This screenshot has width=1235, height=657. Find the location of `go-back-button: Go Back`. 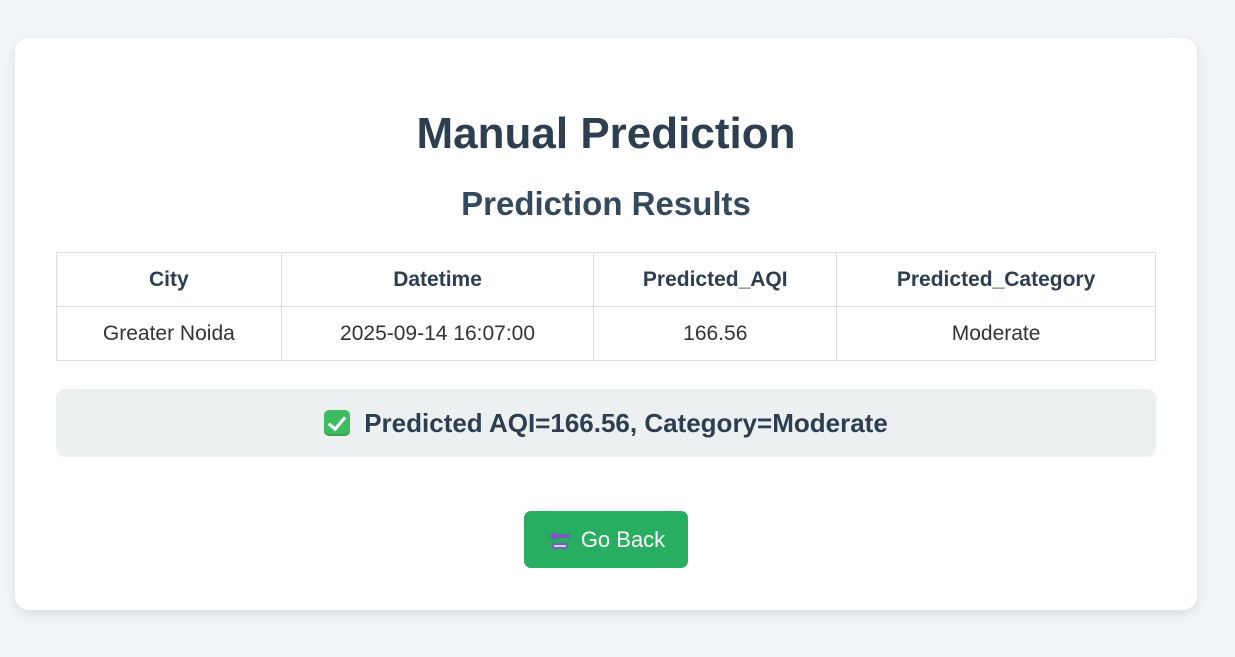

go-back-button: Go Back is located at coordinates (606, 539).